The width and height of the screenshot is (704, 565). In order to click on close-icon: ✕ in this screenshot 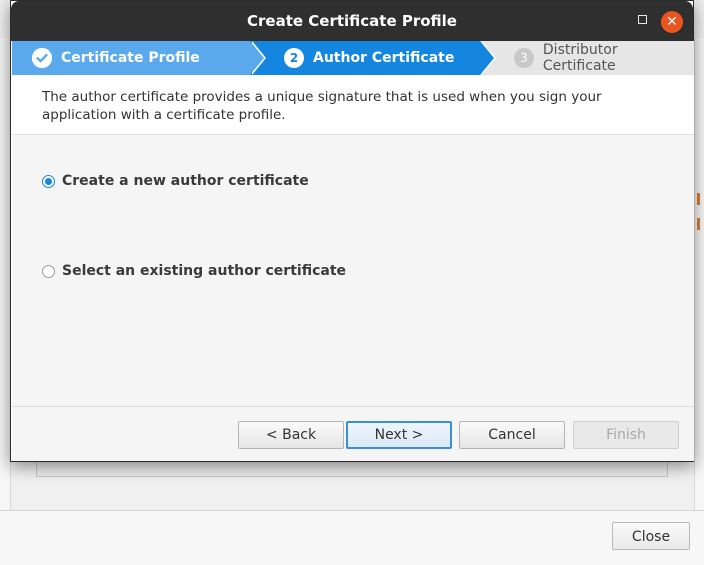, I will do `click(672, 22)`.